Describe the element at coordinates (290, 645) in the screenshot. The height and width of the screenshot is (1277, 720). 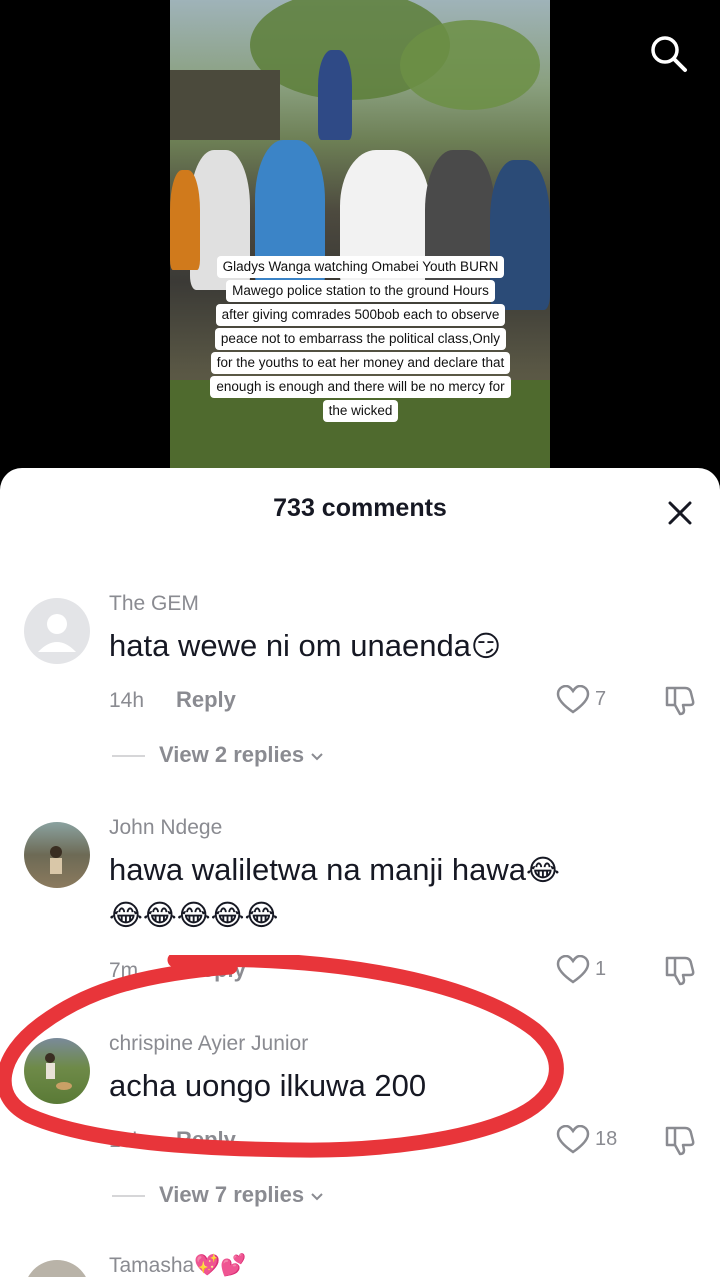
I see `comment-body: hata wewe ni om unaenda` at that location.